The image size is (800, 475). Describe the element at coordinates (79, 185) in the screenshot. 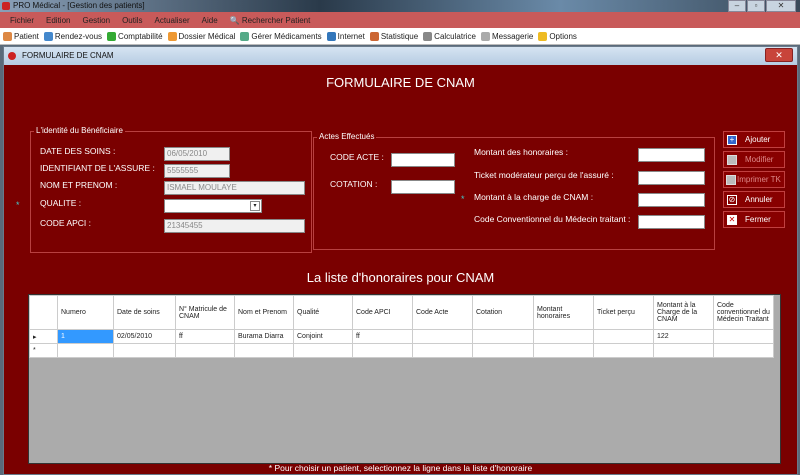

I see `name-label: NOM ET PRENOM :` at that location.